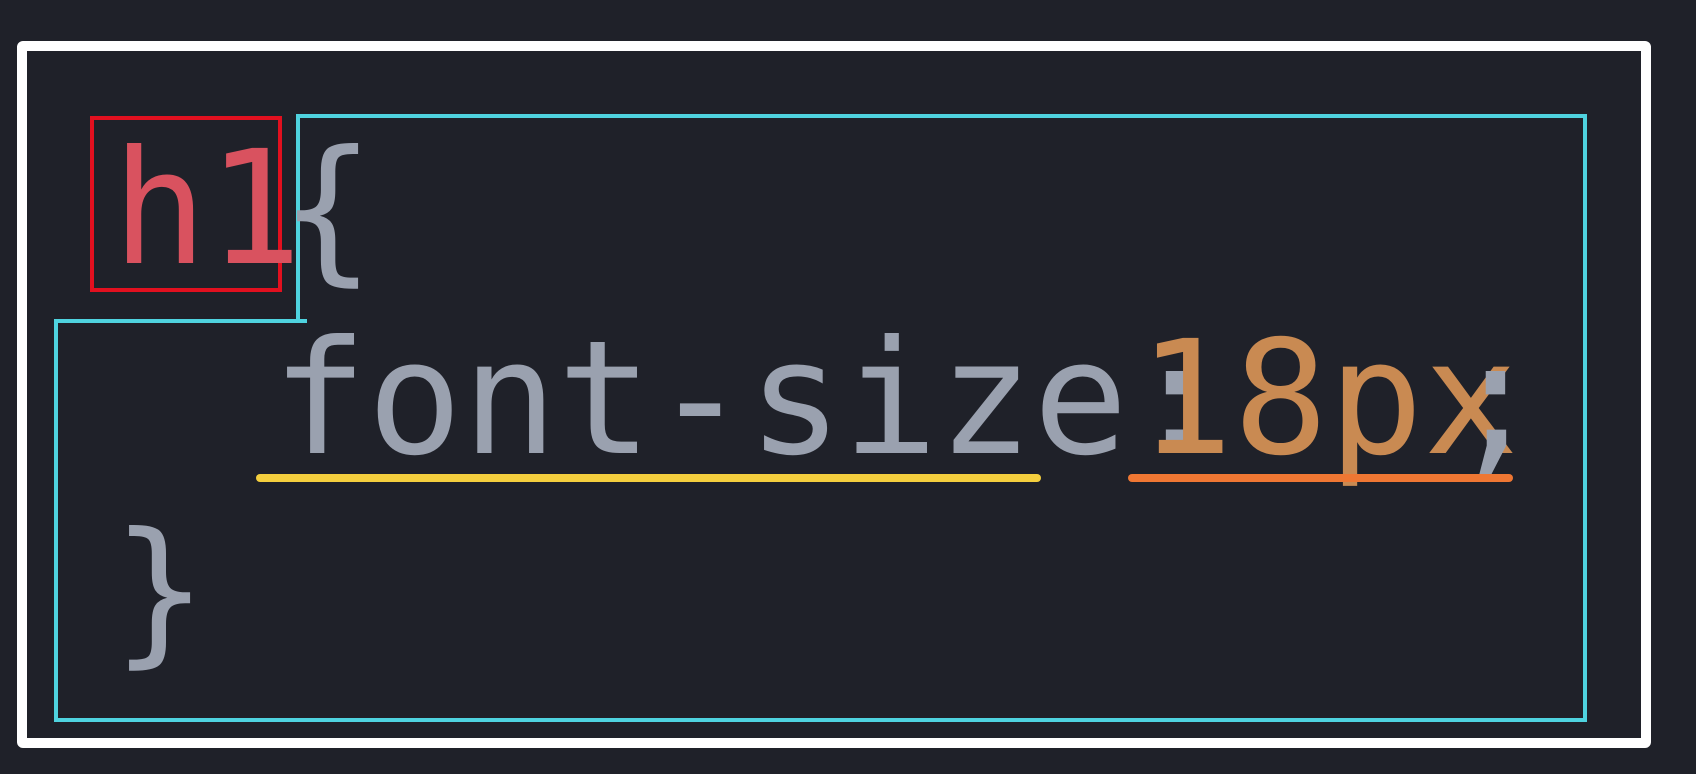  I want to click on open-brace: {, so click(328, 209).